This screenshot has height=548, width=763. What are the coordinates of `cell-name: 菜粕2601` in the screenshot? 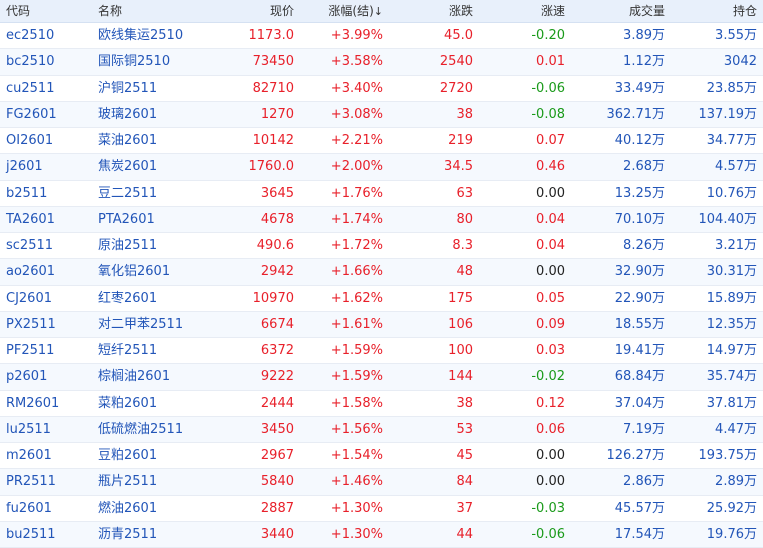 It's located at (151, 403).